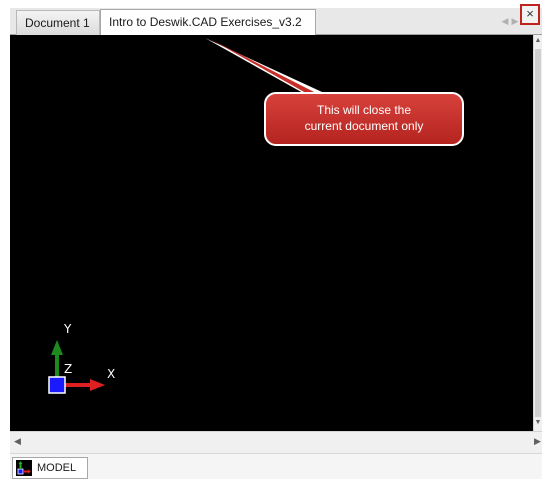 The height and width of the screenshot is (486, 542). What do you see at coordinates (68, 369) in the screenshot?
I see `z-axis-label: Z` at bounding box center [68, 369].